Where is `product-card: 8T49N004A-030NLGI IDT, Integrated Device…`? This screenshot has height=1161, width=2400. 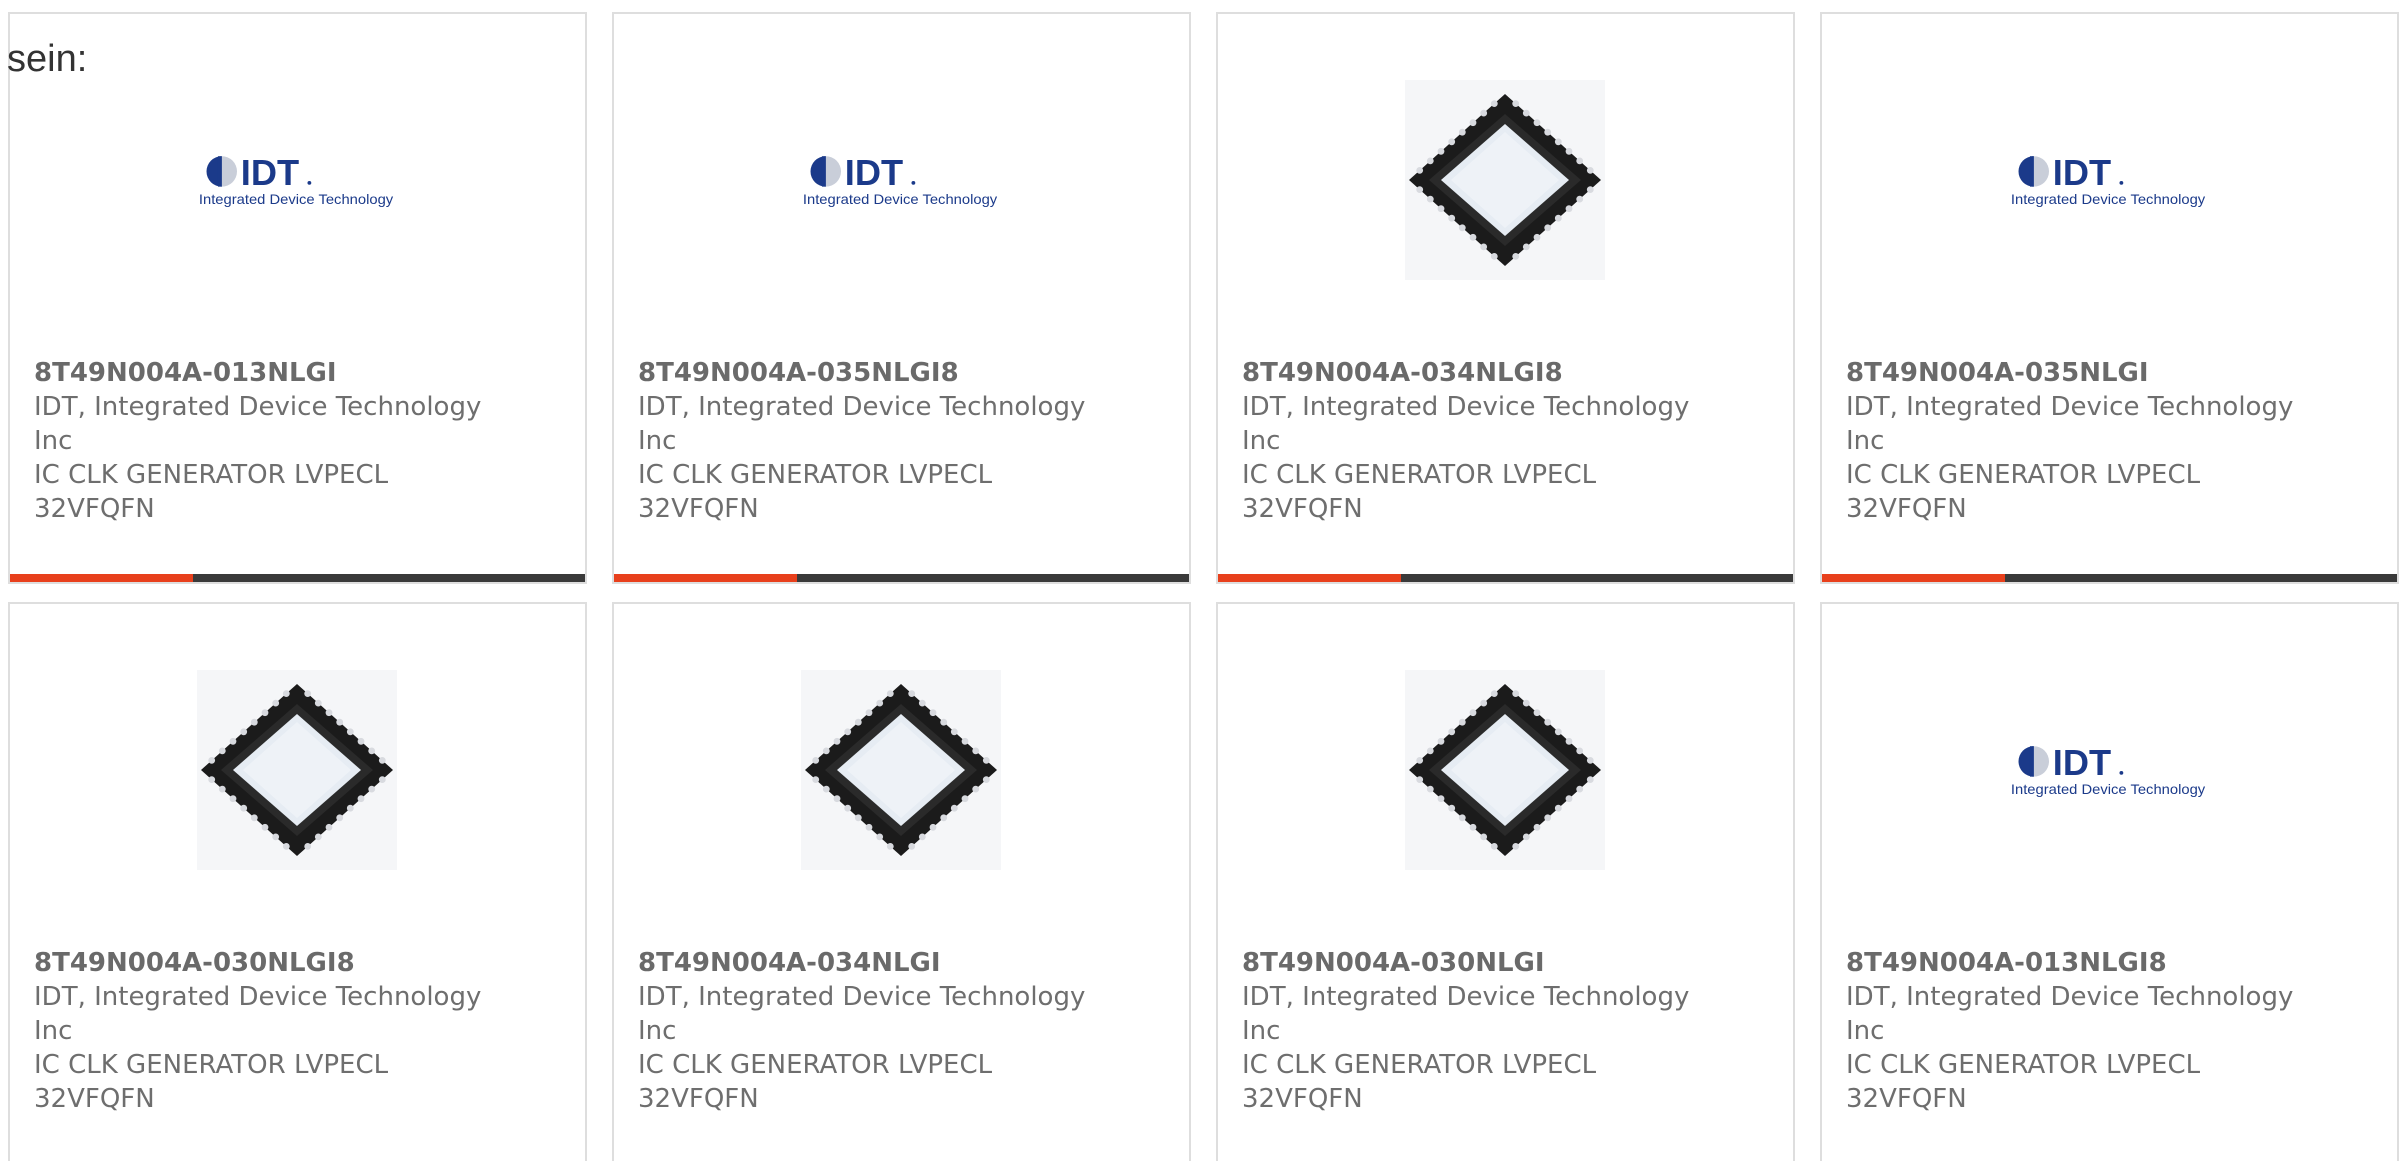 product-card: 8T49N004A-030NLGI IDT, Integrated Device… is located at coordinates (1505, 881).